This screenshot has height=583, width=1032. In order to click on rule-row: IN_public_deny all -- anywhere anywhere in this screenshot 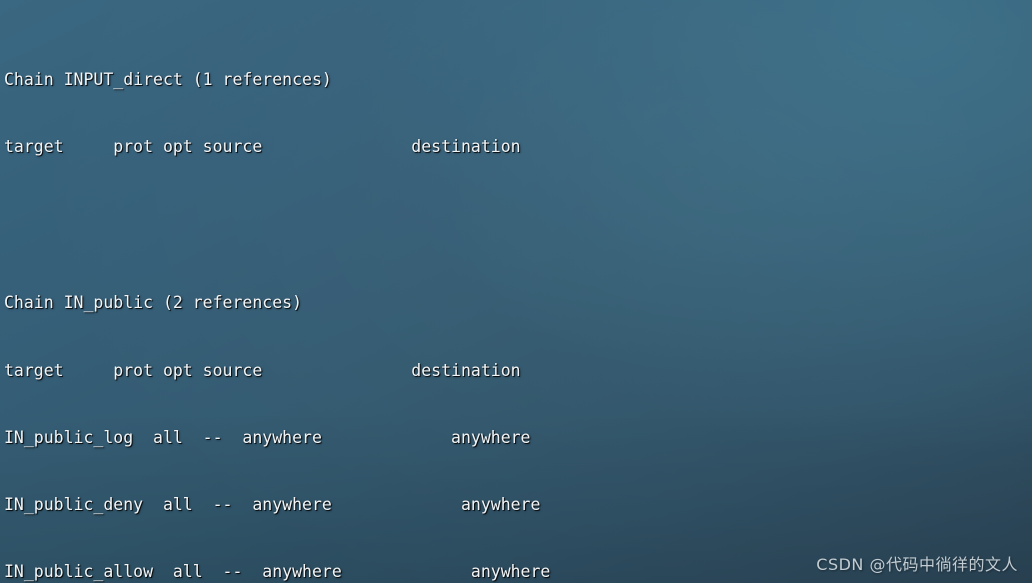, I will do `click(272, 504)`.